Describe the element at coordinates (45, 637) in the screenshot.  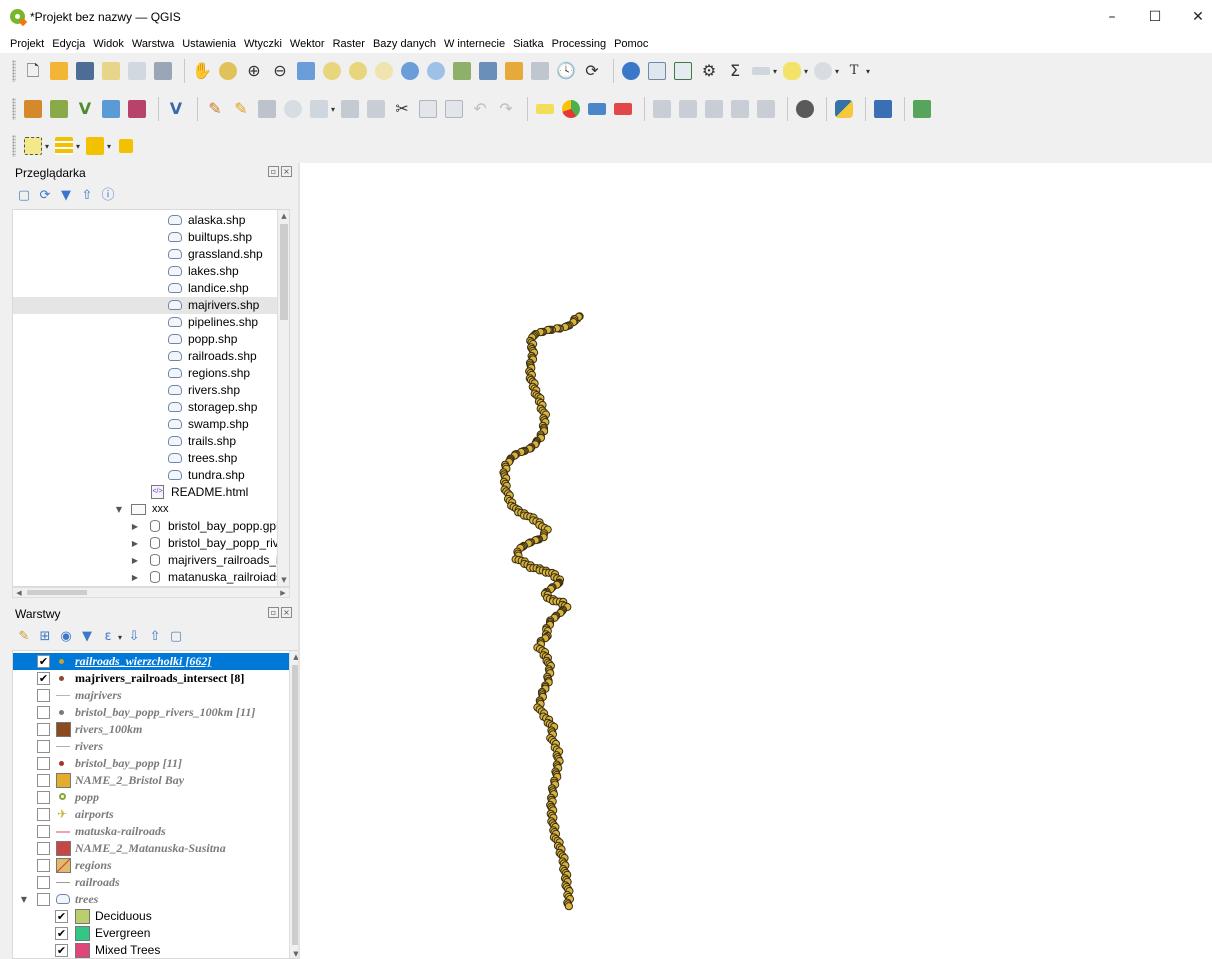
I see `add-group-icon: ⊞` at that location.